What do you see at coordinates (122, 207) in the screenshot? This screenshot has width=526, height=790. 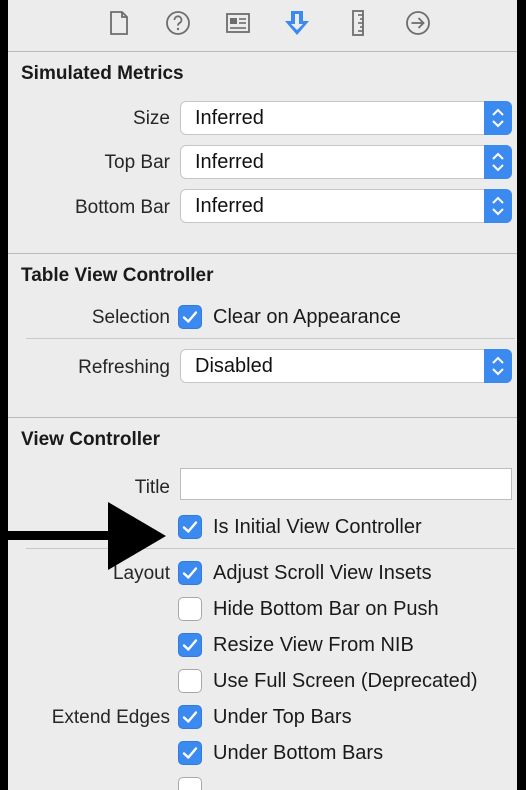 I see `bottom-bar-label: Bottom Bar` at bounding box center [122, 207].